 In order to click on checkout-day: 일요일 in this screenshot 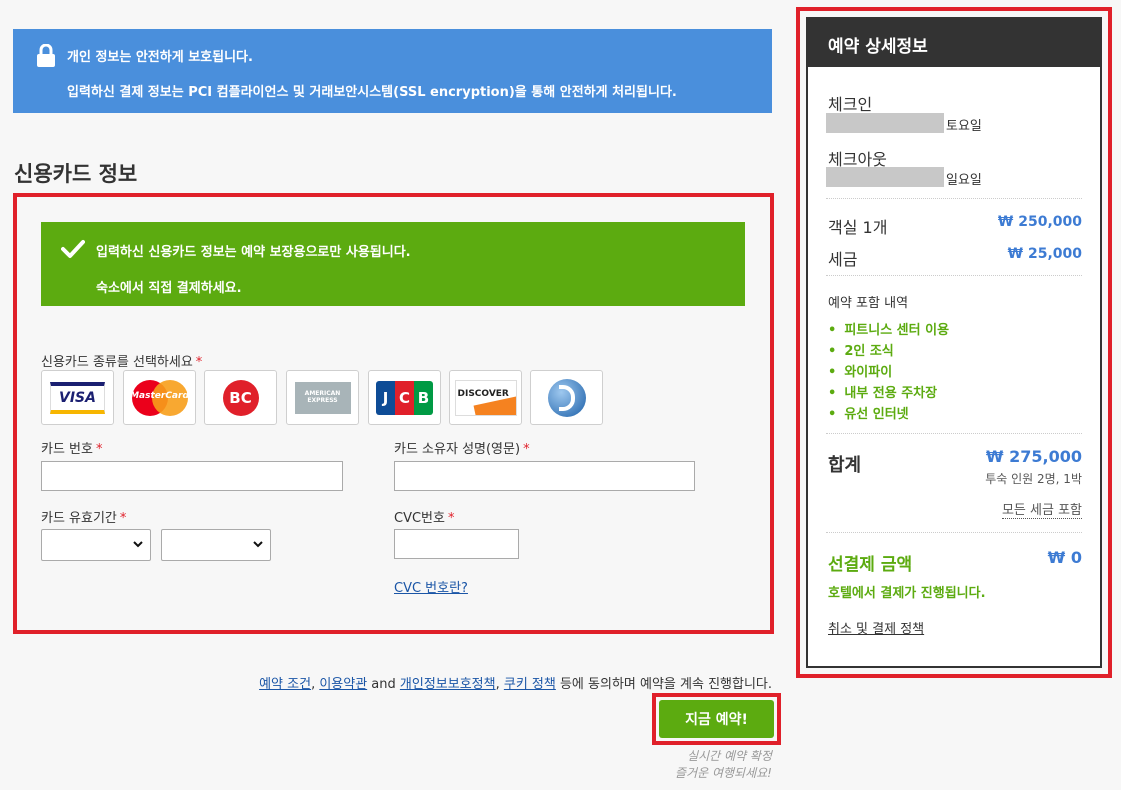, I will do `click(964, 180)`.